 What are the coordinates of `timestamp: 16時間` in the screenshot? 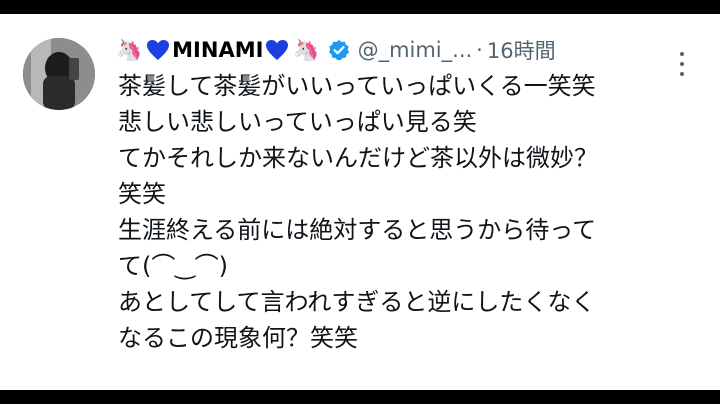 It's located at (521, 50).